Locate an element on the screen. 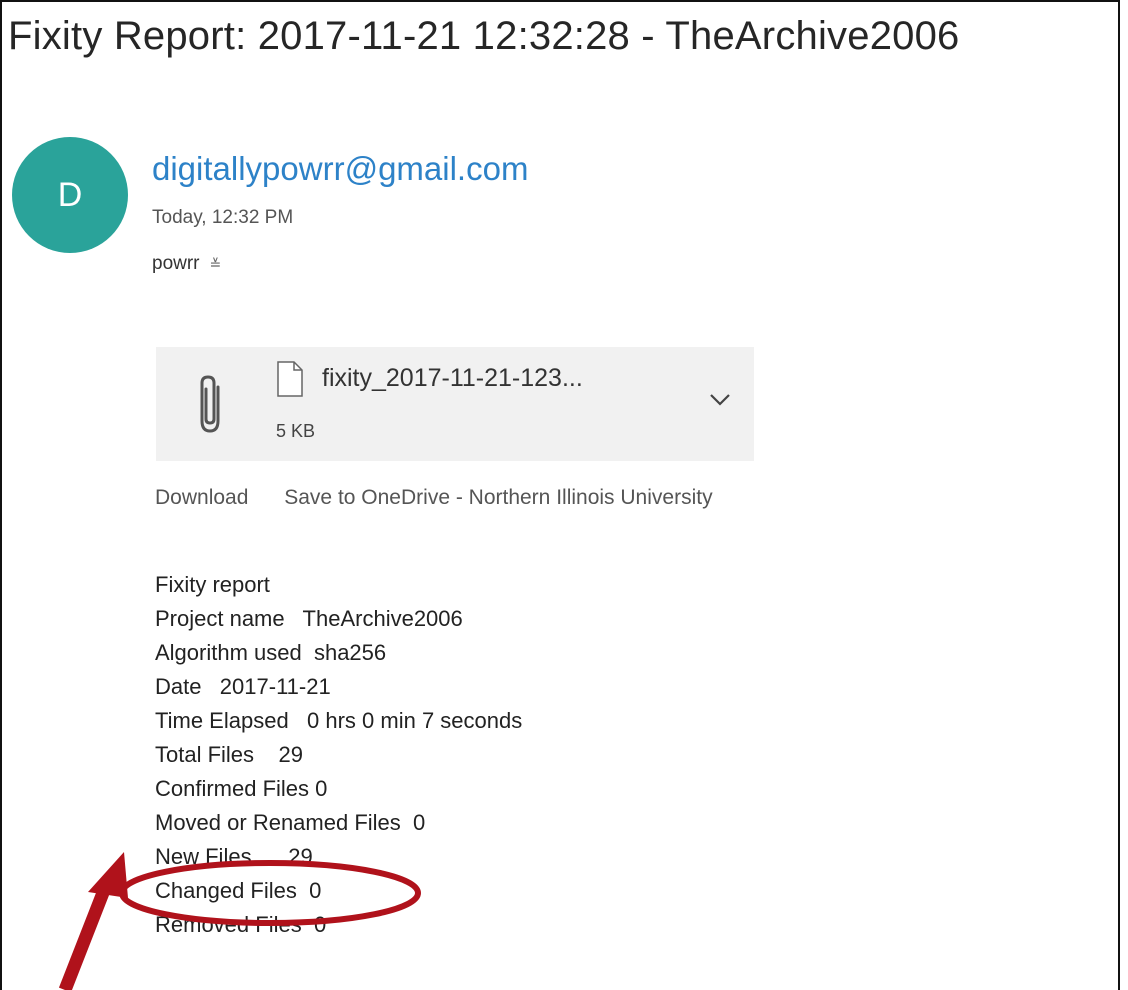 The height and width of the screenshot is (990, 1128). report-line: Date 2017-11-21 is located at coordinates (243, 686).